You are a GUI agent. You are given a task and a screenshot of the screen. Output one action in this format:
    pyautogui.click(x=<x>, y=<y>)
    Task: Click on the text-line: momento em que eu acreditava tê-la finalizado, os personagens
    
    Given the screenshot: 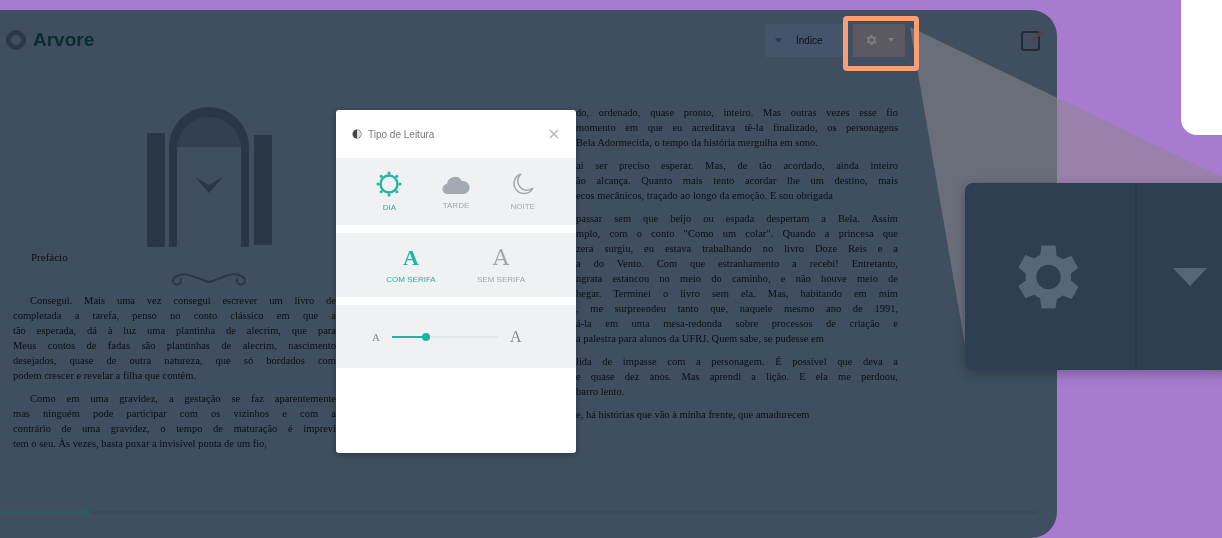 What is the action you would take?
    pyautogui.click(x=737, y=128)
    